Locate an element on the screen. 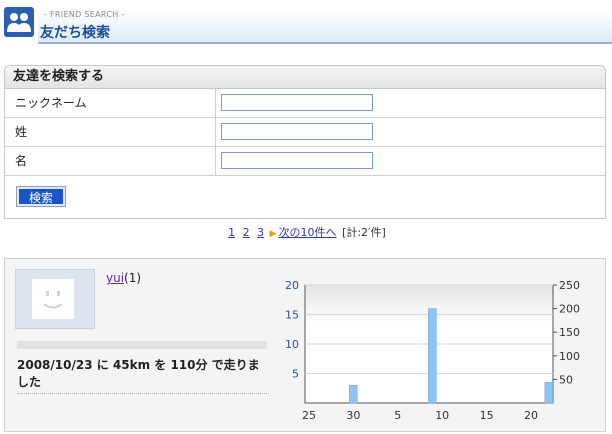  user-name: yui(1) is located at coordinates (123, 278).